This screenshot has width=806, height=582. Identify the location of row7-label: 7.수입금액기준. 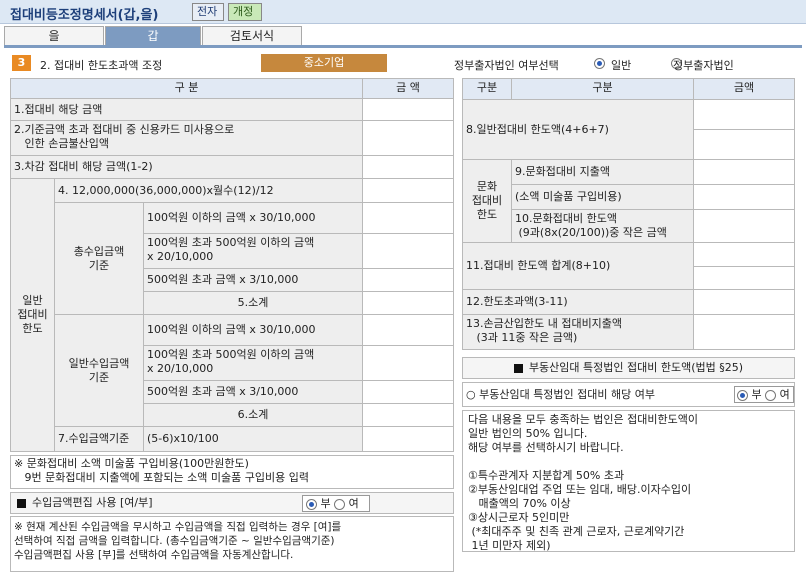
(99, 439).